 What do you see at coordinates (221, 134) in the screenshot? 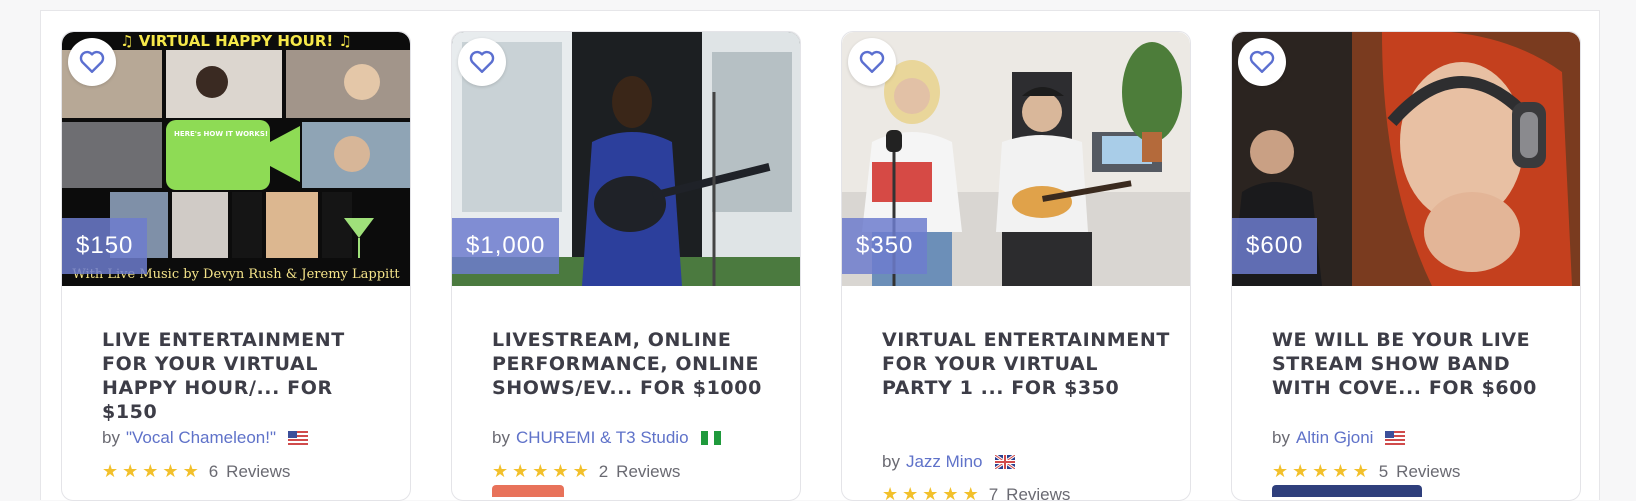
I see `poster-text: HERE's HOW IT WORKS!` at bounding box center [221, 134].